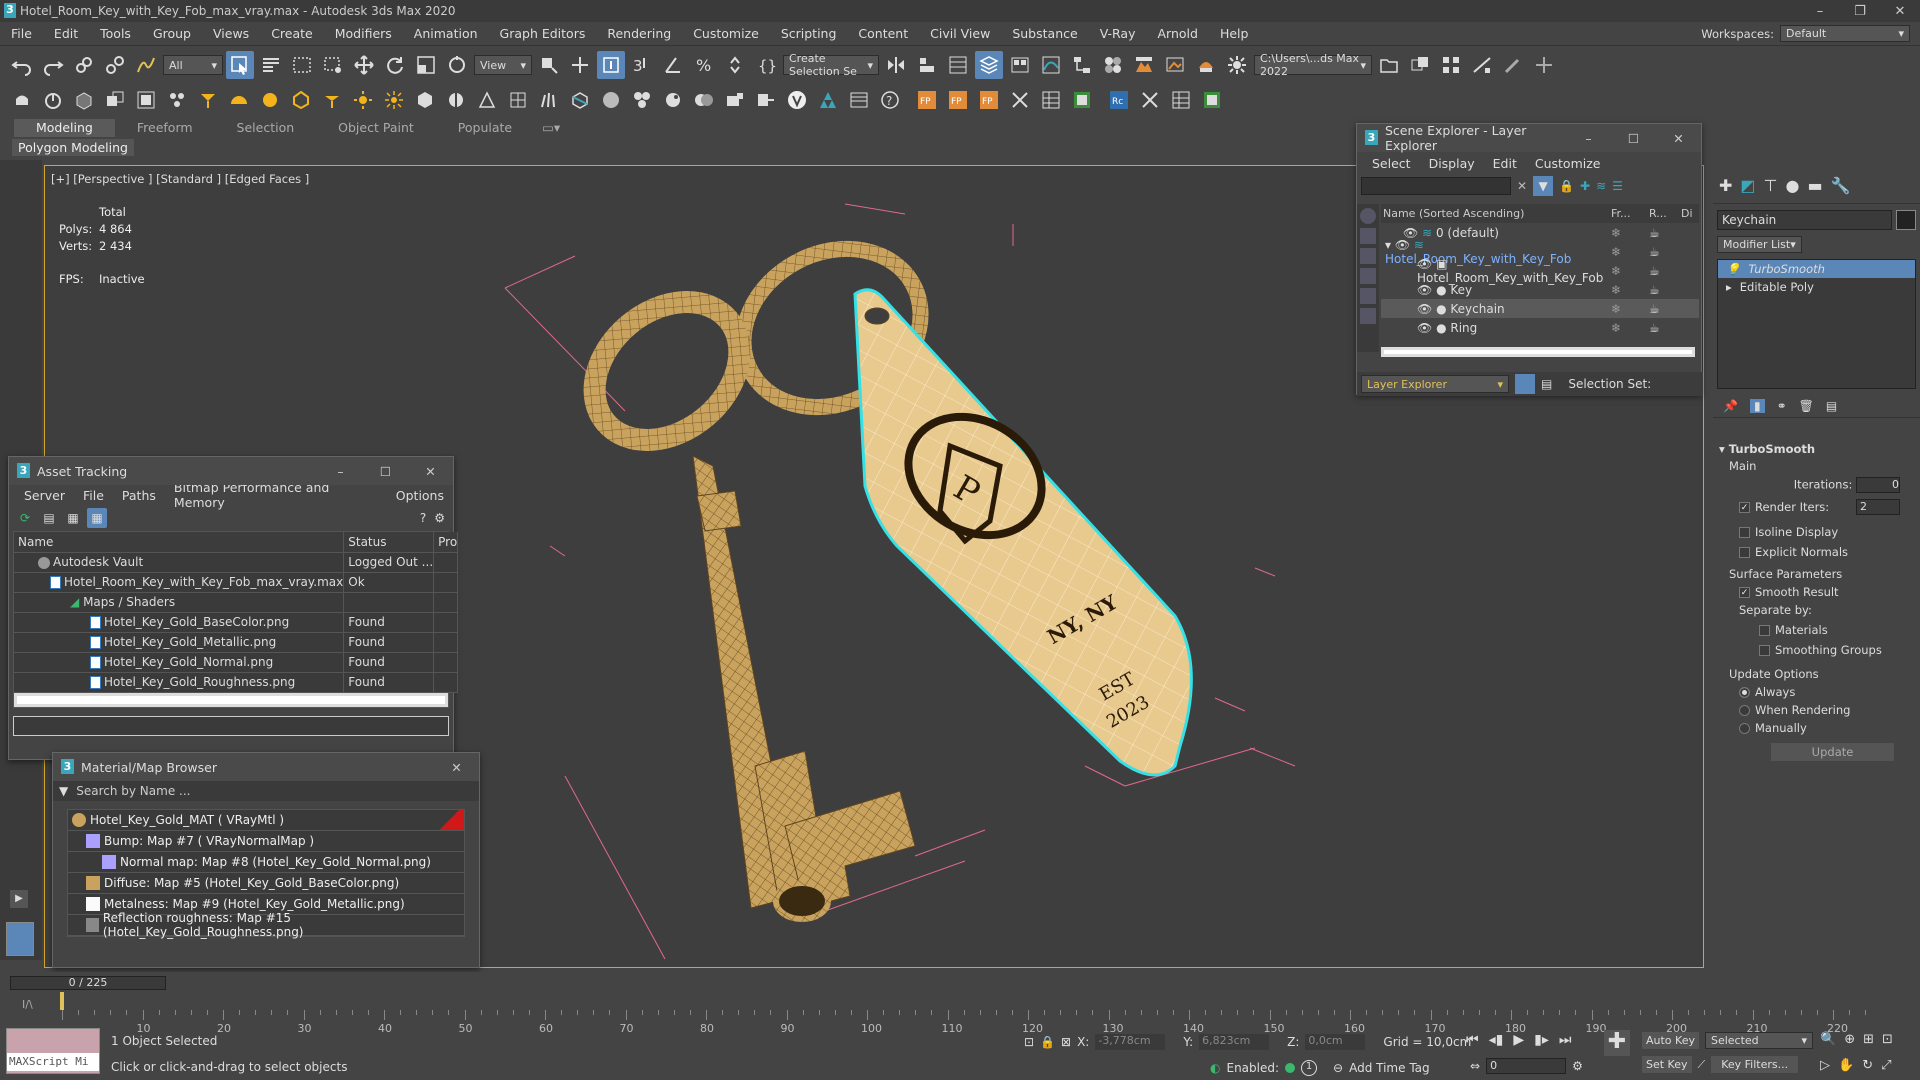  Describe the element at coordinates (446, 542) in the screenshot. I see `asset-col-pro: Pro` at that location.